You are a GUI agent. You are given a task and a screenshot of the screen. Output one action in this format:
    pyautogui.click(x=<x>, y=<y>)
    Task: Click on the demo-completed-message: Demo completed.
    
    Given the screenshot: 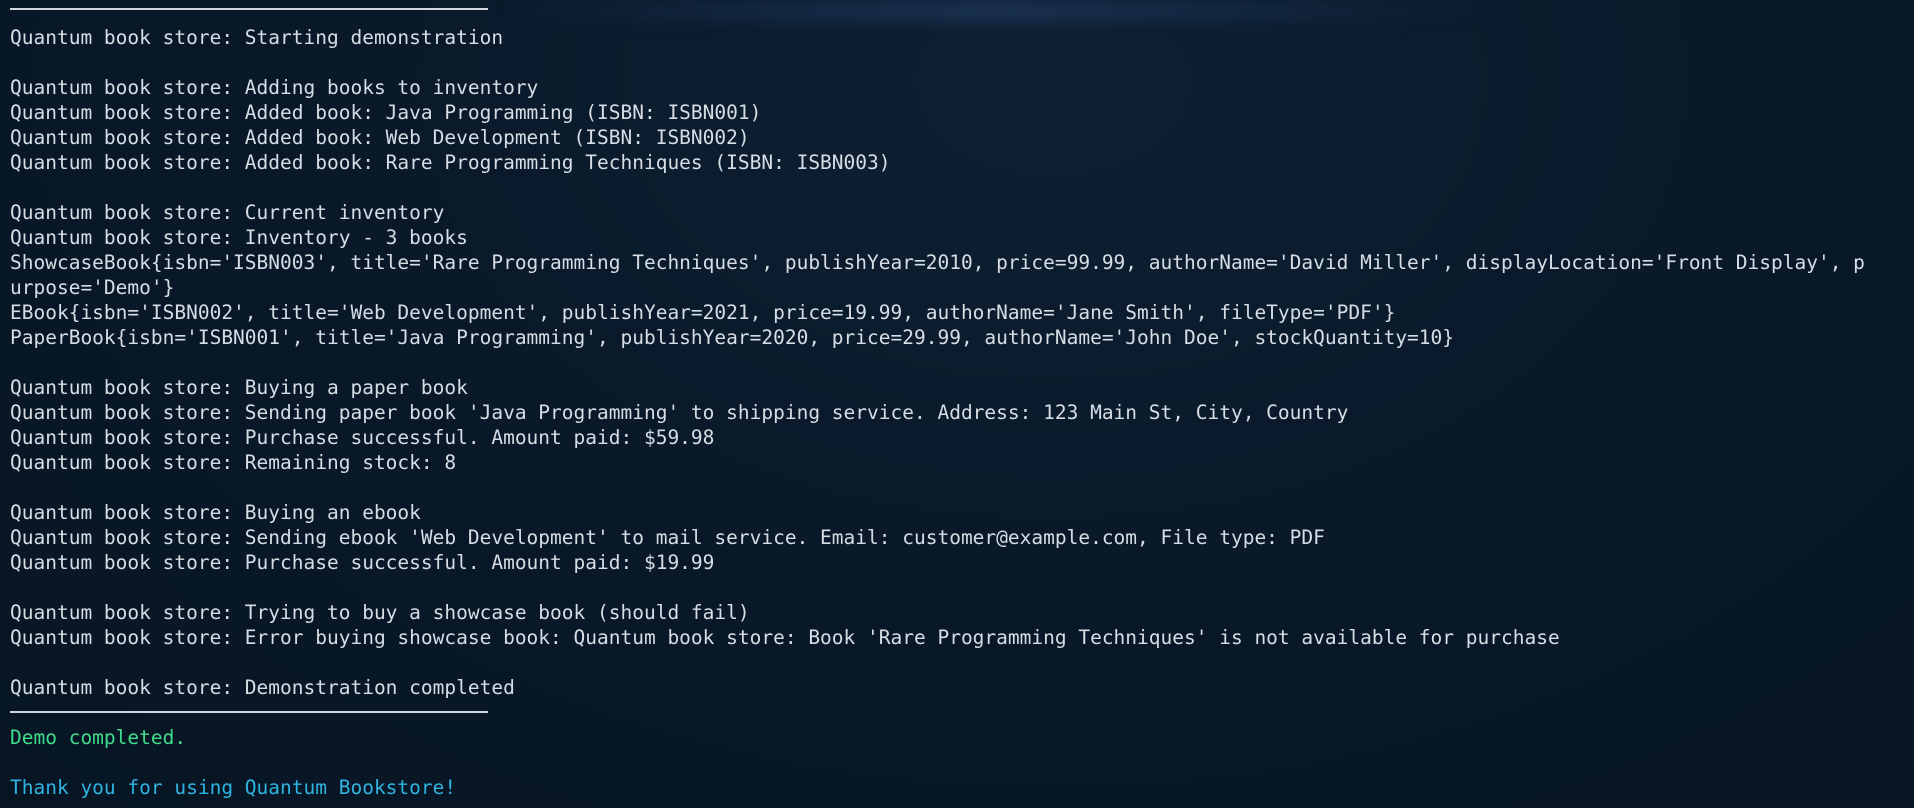 What is the action you would take?
    pyautogui.click(x=98, y=737)
    